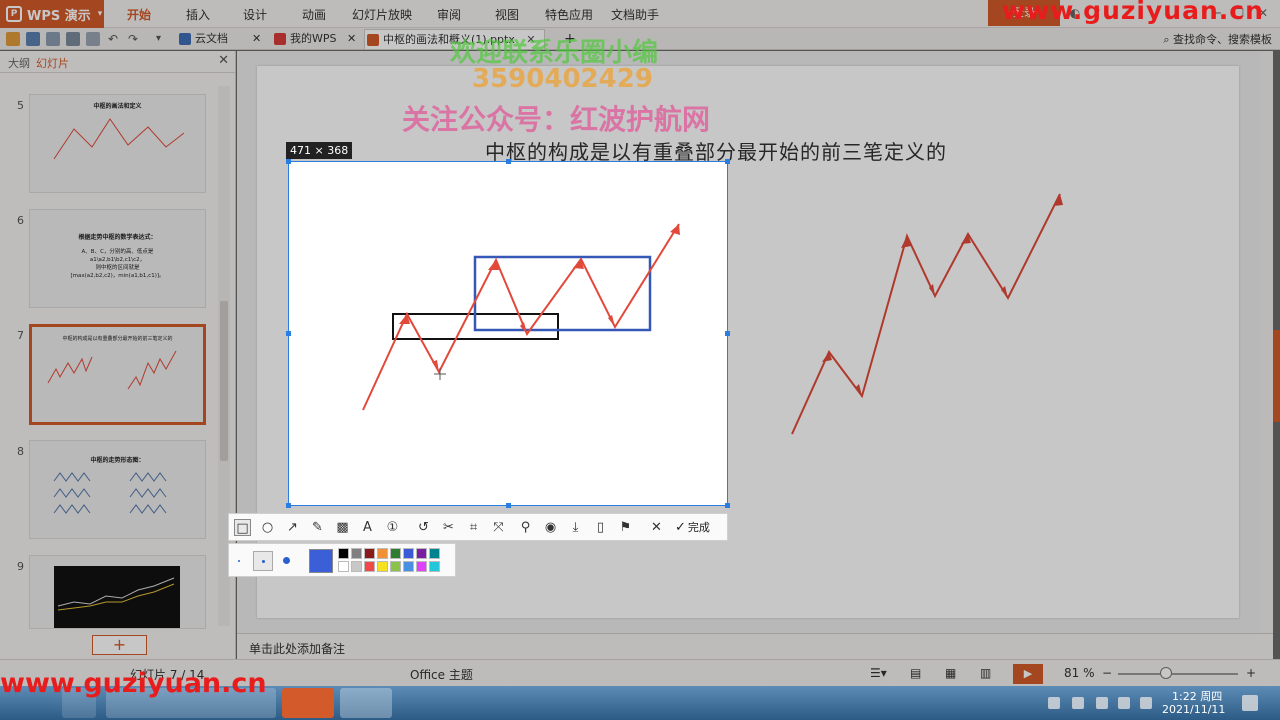 The width and height of the screenshot is (1280, 720). I want to click on preview-icon, so click(93, 39).